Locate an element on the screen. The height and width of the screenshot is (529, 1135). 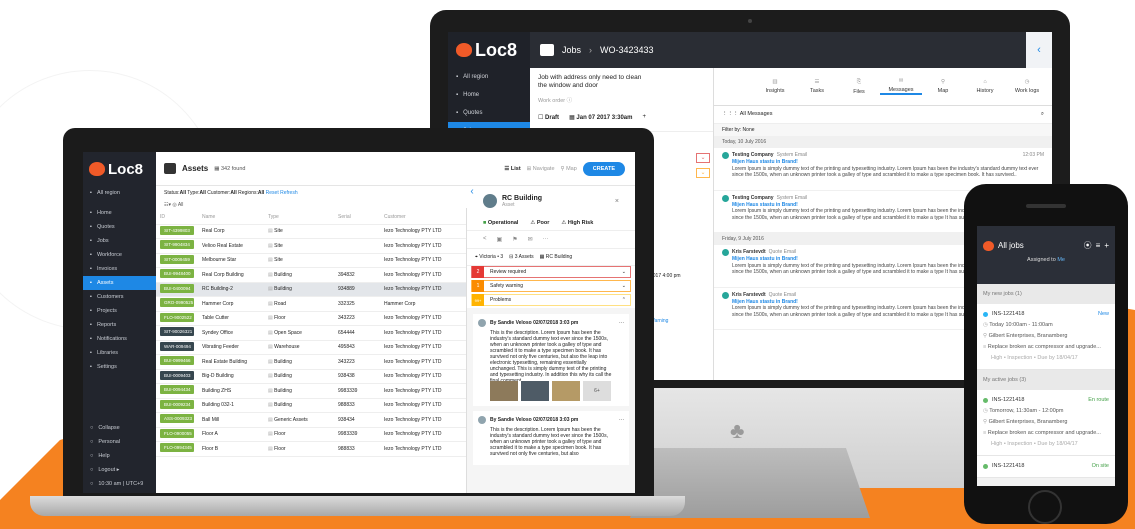
create-button: CREATE is located at coordinates (603, 168).